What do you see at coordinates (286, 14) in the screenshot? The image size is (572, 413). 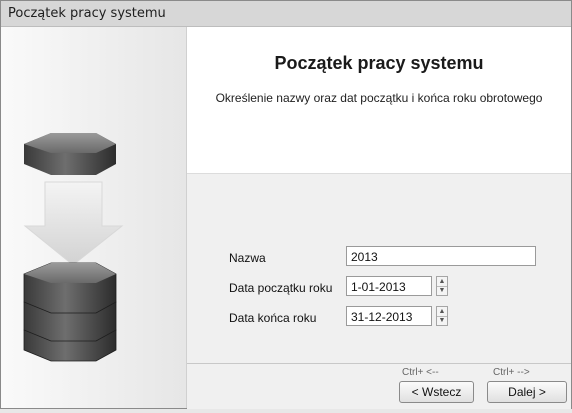 I see `title-bar: Początek pracy systemu` at bounding box center [286, 14].